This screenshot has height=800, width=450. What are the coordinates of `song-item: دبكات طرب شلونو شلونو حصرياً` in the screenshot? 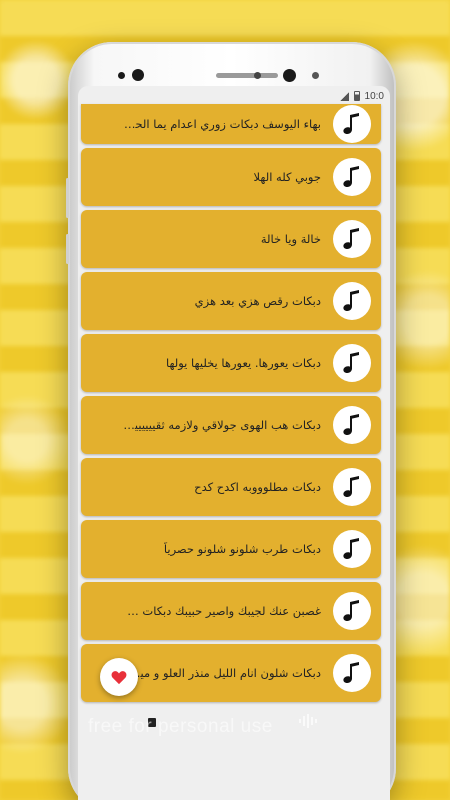 It's located at (231, 549).